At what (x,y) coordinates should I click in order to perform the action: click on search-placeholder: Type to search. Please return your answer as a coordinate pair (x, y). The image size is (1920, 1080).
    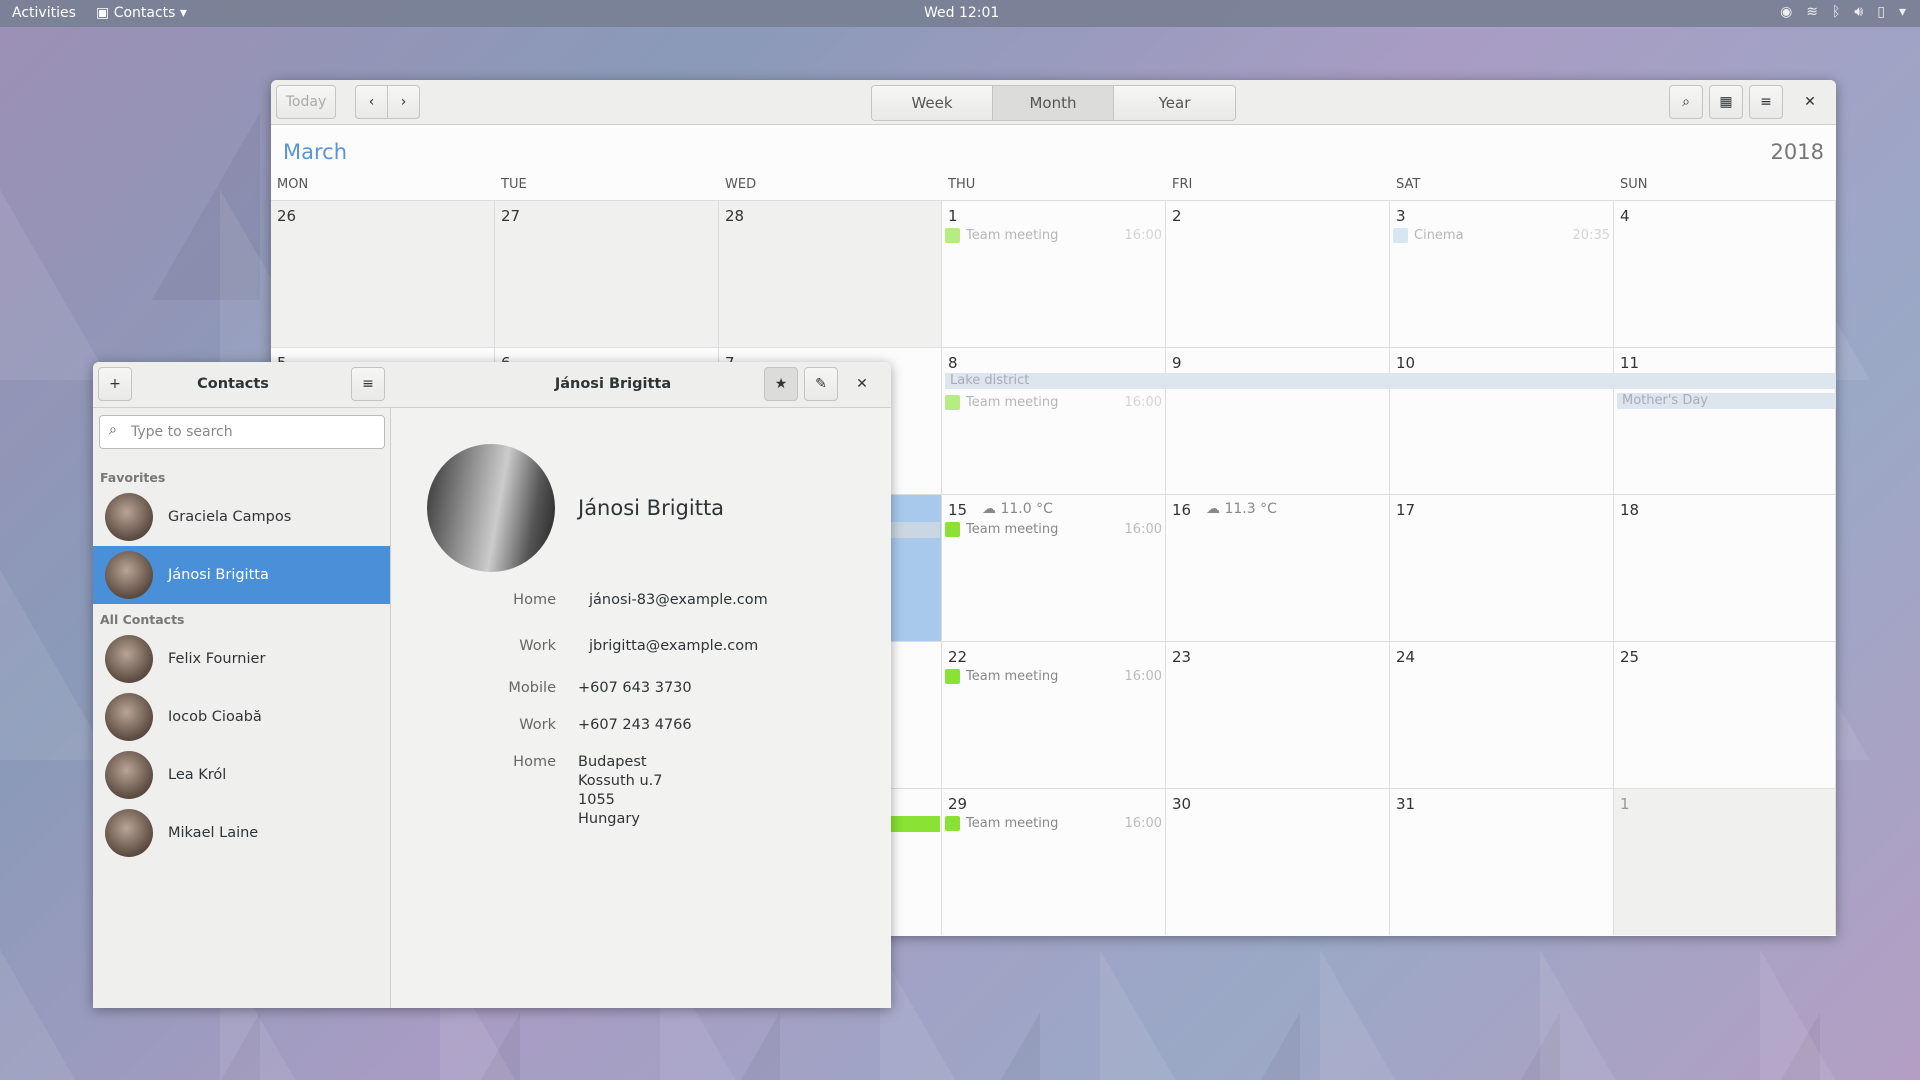
    Looking at the image, I should click on (182, 432).